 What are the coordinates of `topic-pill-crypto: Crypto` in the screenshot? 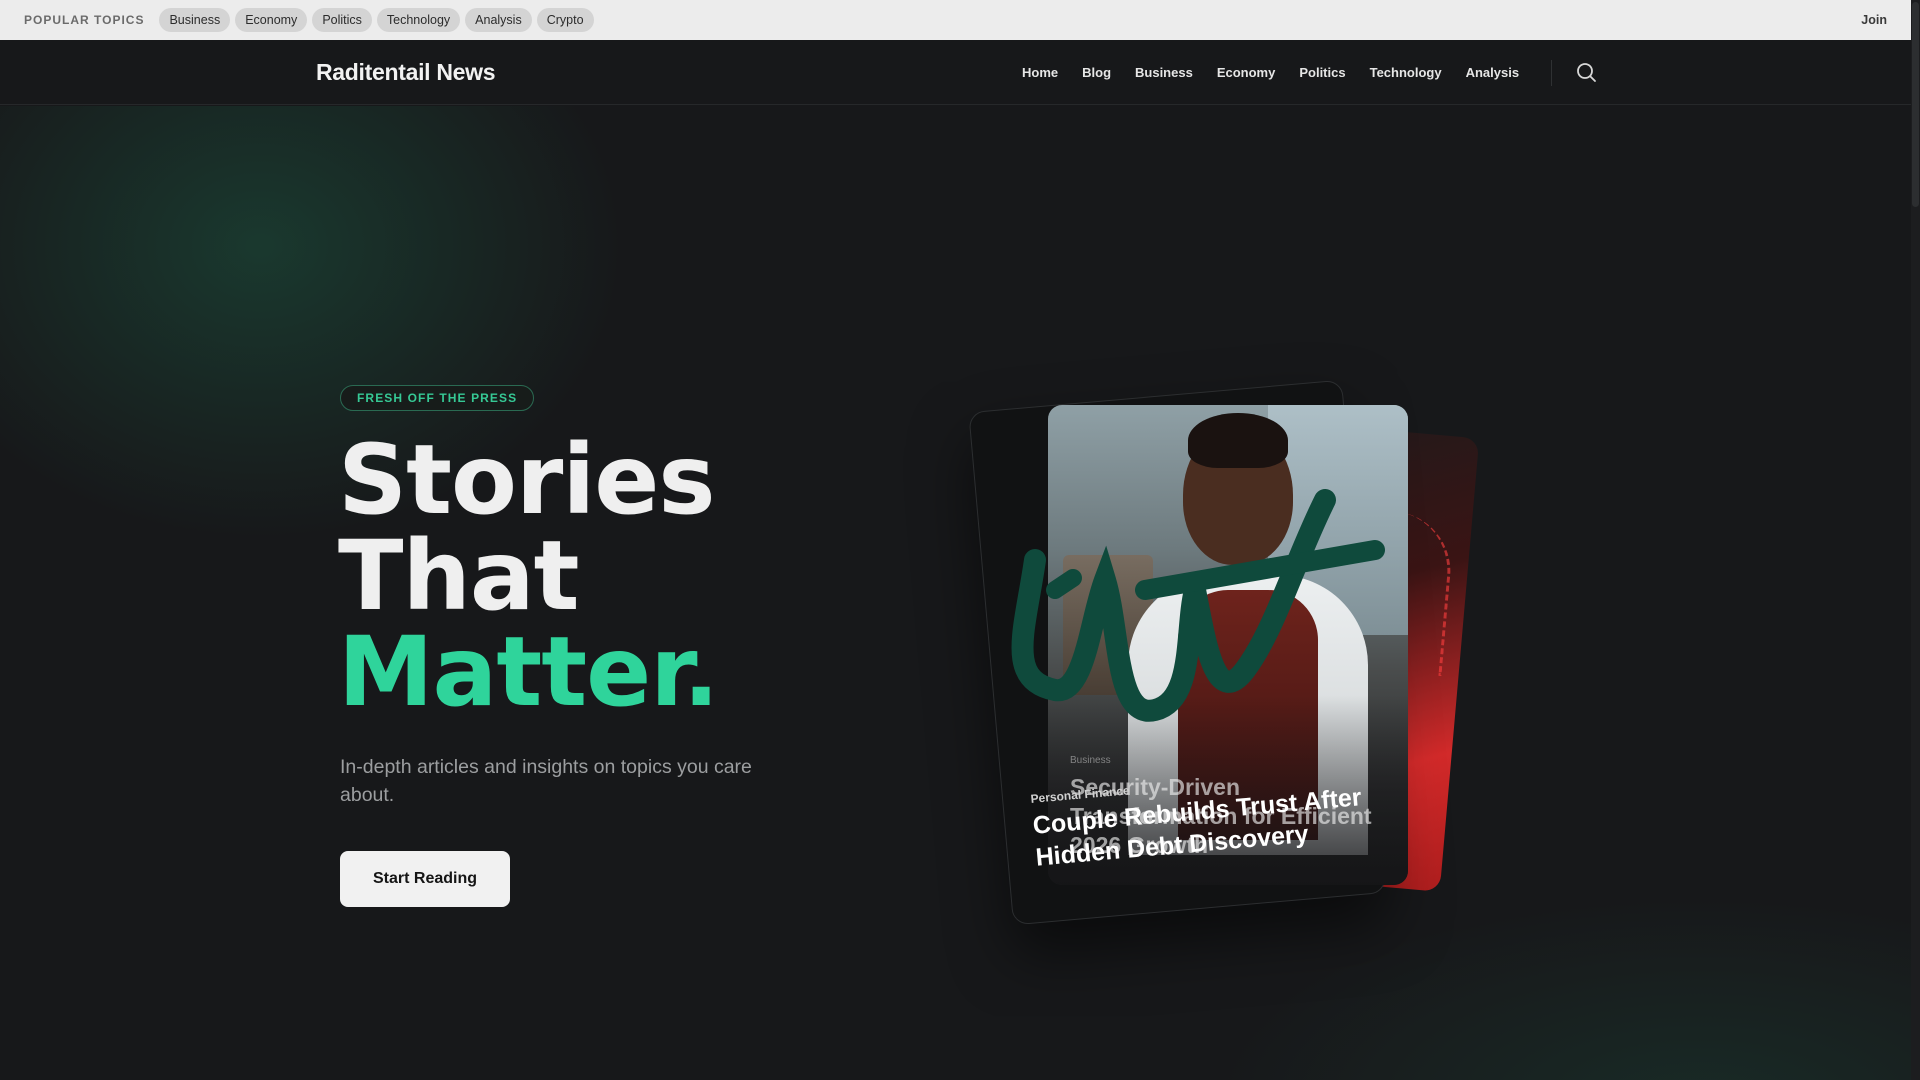 It's located at (565, 20).